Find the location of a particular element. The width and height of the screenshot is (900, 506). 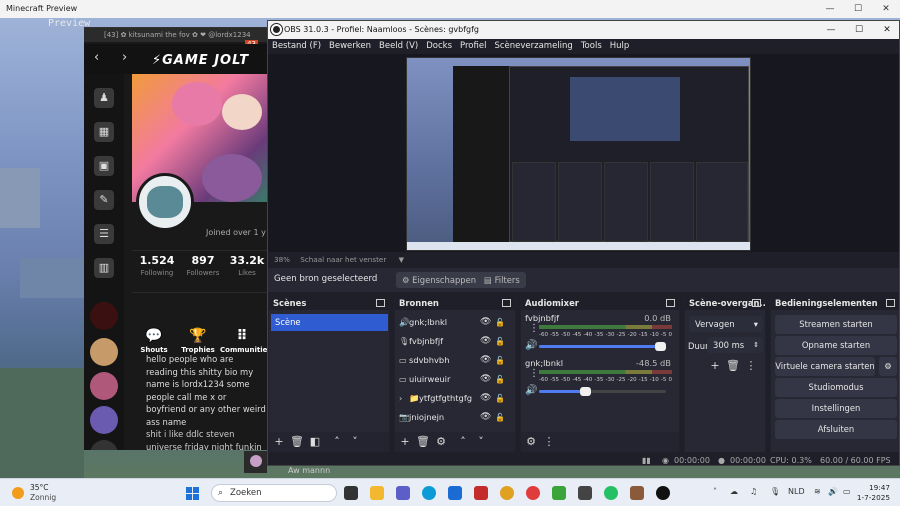

source-item: 🔊gnk;lbnkl 👁 🔓 is located at coordinates (453, 322).